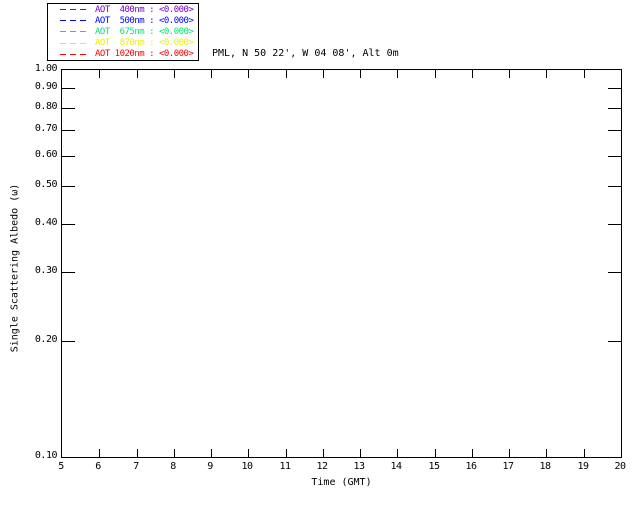  I want to click on y-tick-label: 0.60, so click(46, 154).